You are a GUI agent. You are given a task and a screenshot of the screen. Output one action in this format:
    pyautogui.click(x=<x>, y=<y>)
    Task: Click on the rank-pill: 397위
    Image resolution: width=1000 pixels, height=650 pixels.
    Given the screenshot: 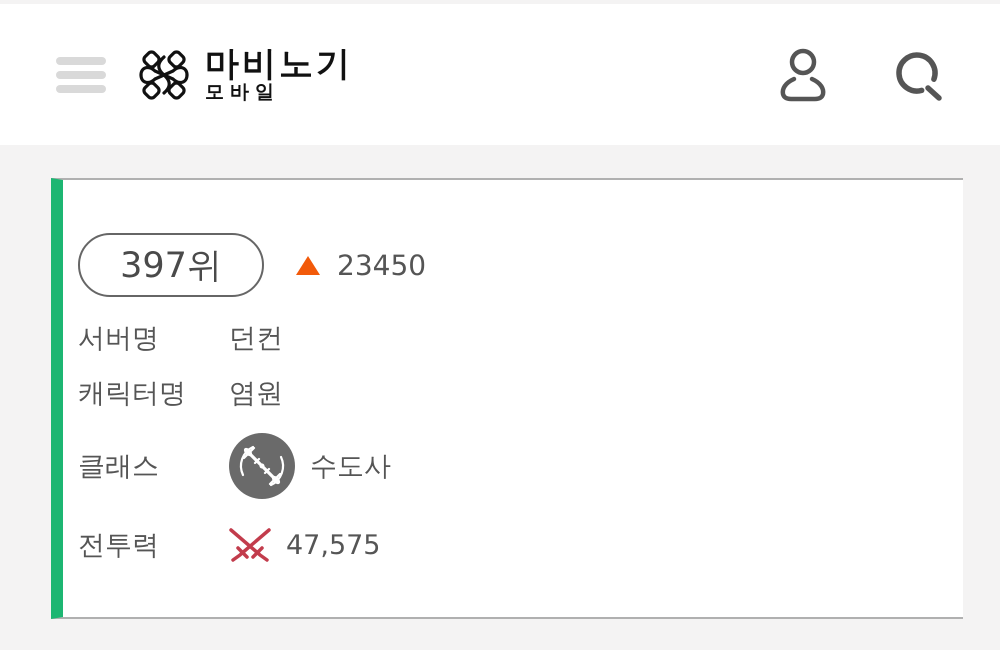 What is the action you would take?
    pyautogui.click(x=171, y=265)
    